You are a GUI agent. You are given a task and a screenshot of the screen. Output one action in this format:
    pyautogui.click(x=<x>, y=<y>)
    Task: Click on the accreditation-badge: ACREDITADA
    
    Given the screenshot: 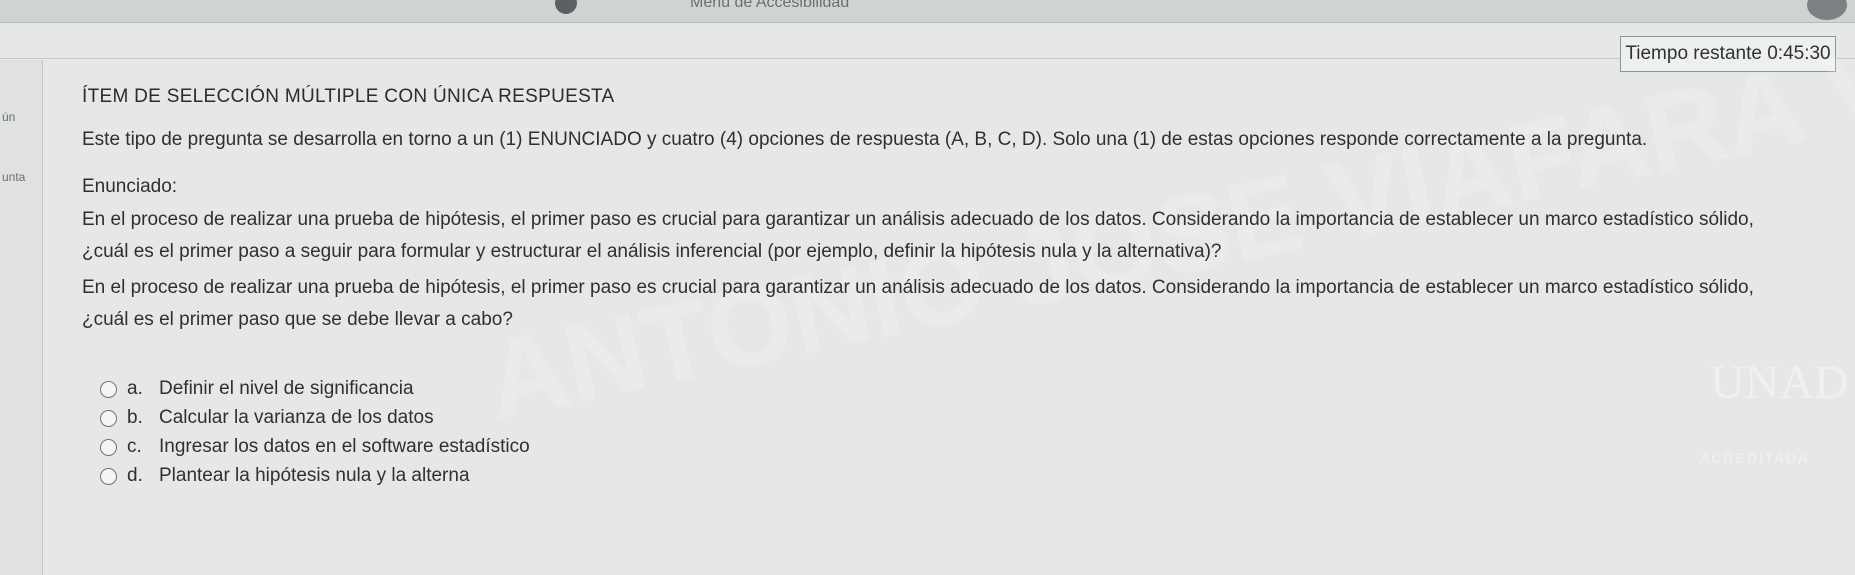 What is the action you would take?
    pyautogui.click(x=1755, y=458)
    